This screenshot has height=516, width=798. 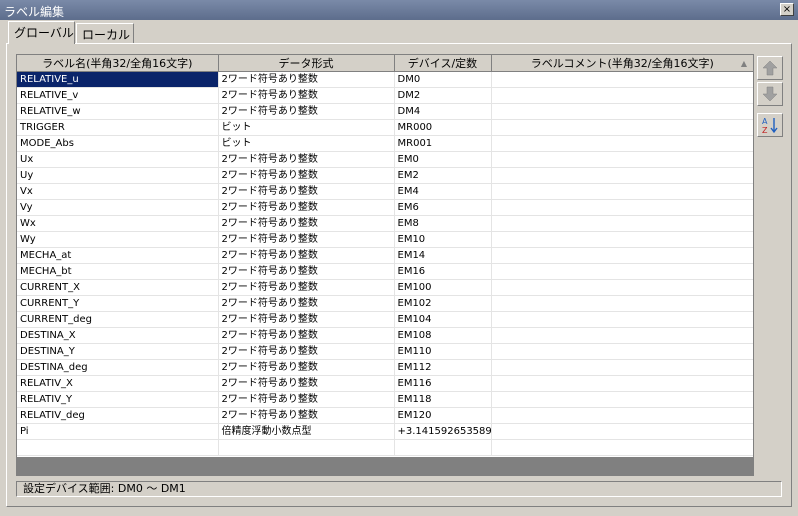 What do you see at coordinates (118, 303) in the screenshot?
I see `label-name-cell: CURRENT_Y` at bounding box center [118, 303].